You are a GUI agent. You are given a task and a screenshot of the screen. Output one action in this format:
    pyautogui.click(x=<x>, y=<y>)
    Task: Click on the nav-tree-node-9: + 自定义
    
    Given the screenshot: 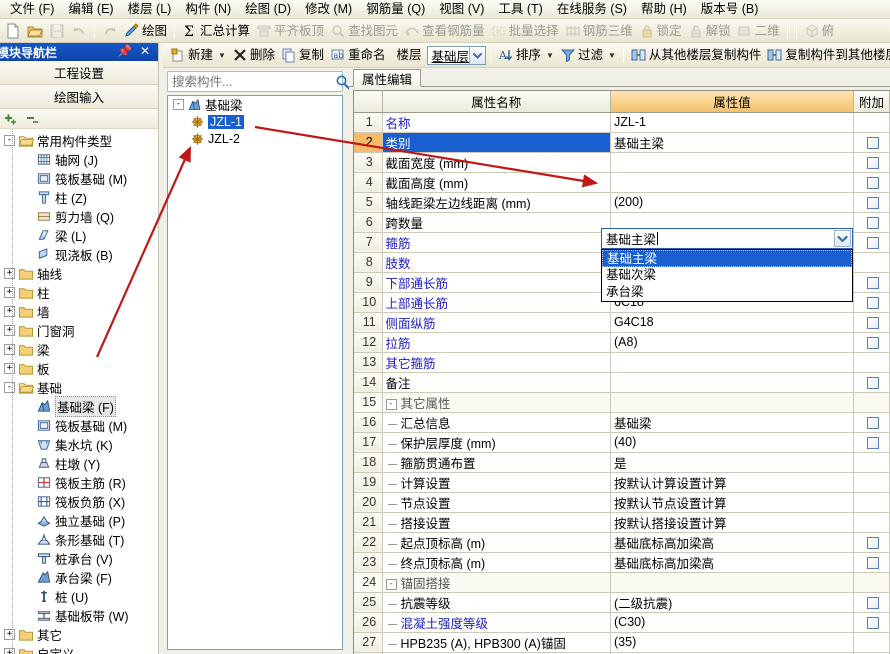 What is the action you would take?
    pyautogui.click(x=79, y=649)
    